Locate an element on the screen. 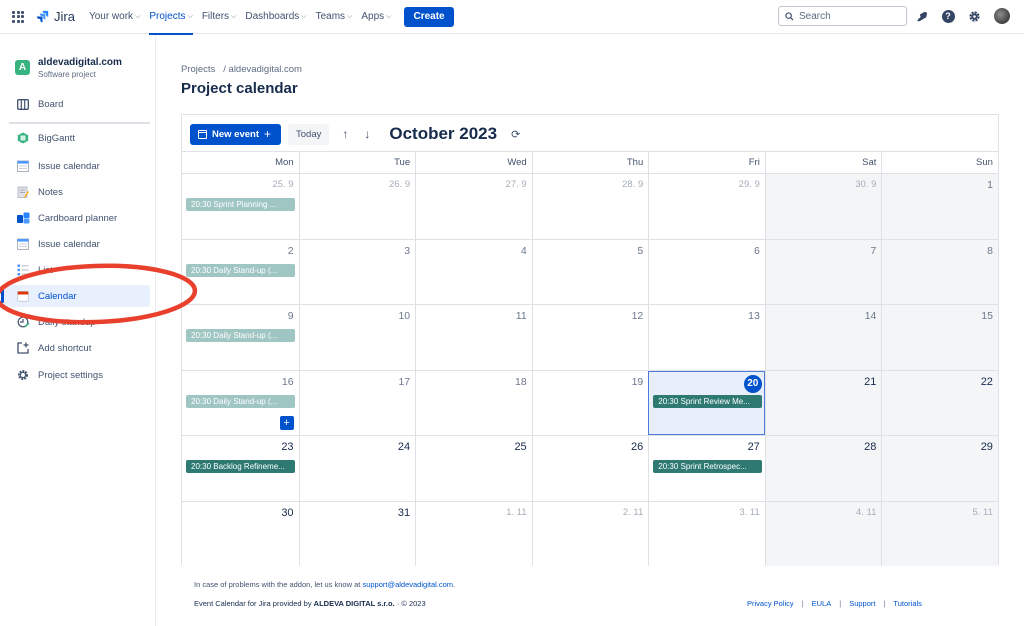 The image size is (1024, 626). help-icon: ? is located at coordinates (948, 16).